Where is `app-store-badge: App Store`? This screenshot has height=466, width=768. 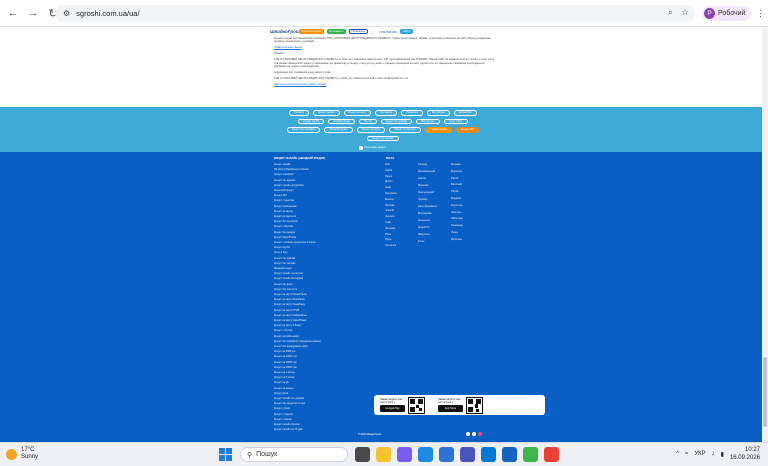
app-store-badge: App Store is located at coordinates (450, 408).